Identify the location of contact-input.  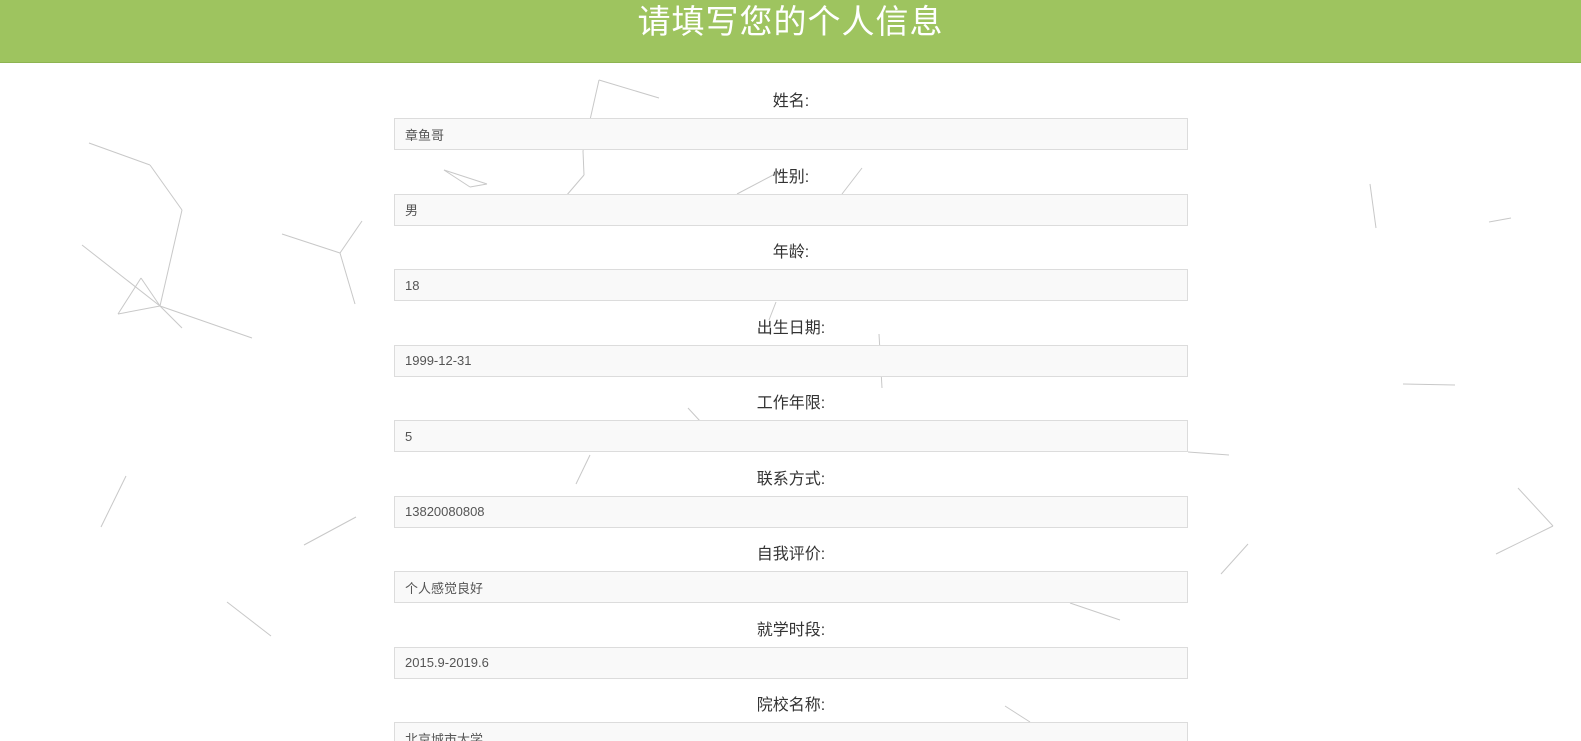
(791, 511).